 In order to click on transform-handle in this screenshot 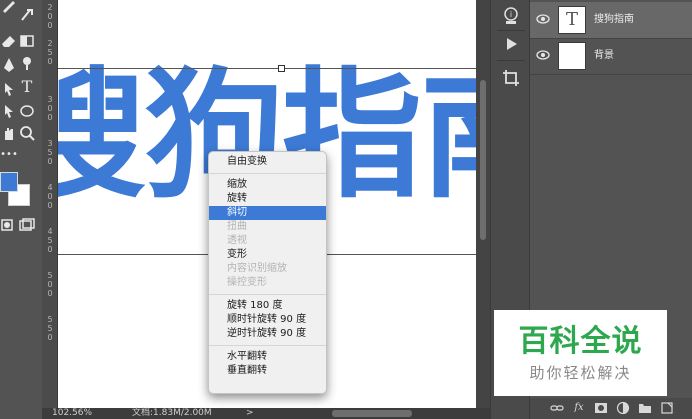, I will do `click(281, 68)`.